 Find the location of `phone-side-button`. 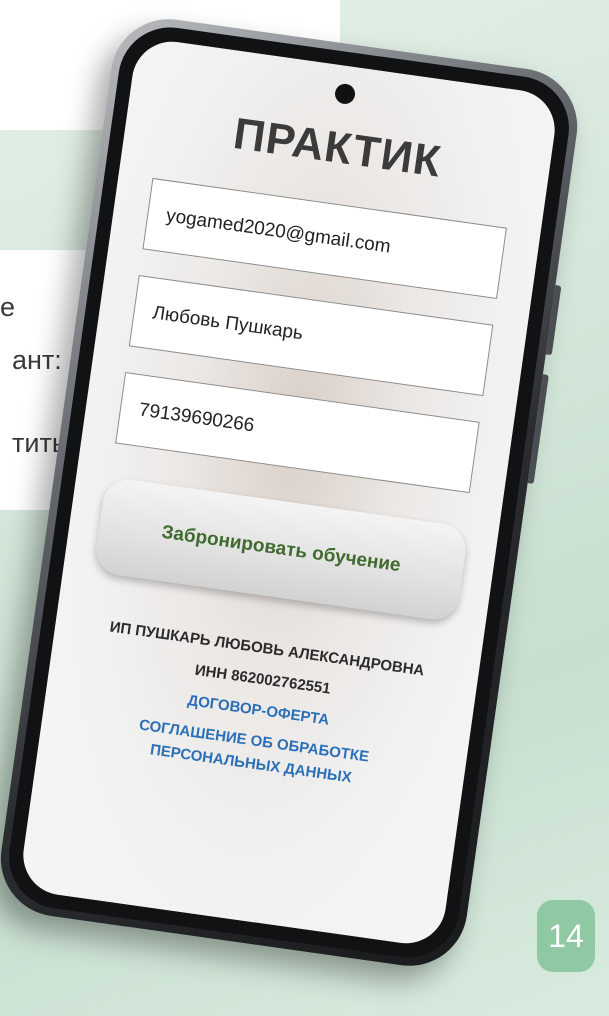

phone-side-button is located at coordinates (553, 320).